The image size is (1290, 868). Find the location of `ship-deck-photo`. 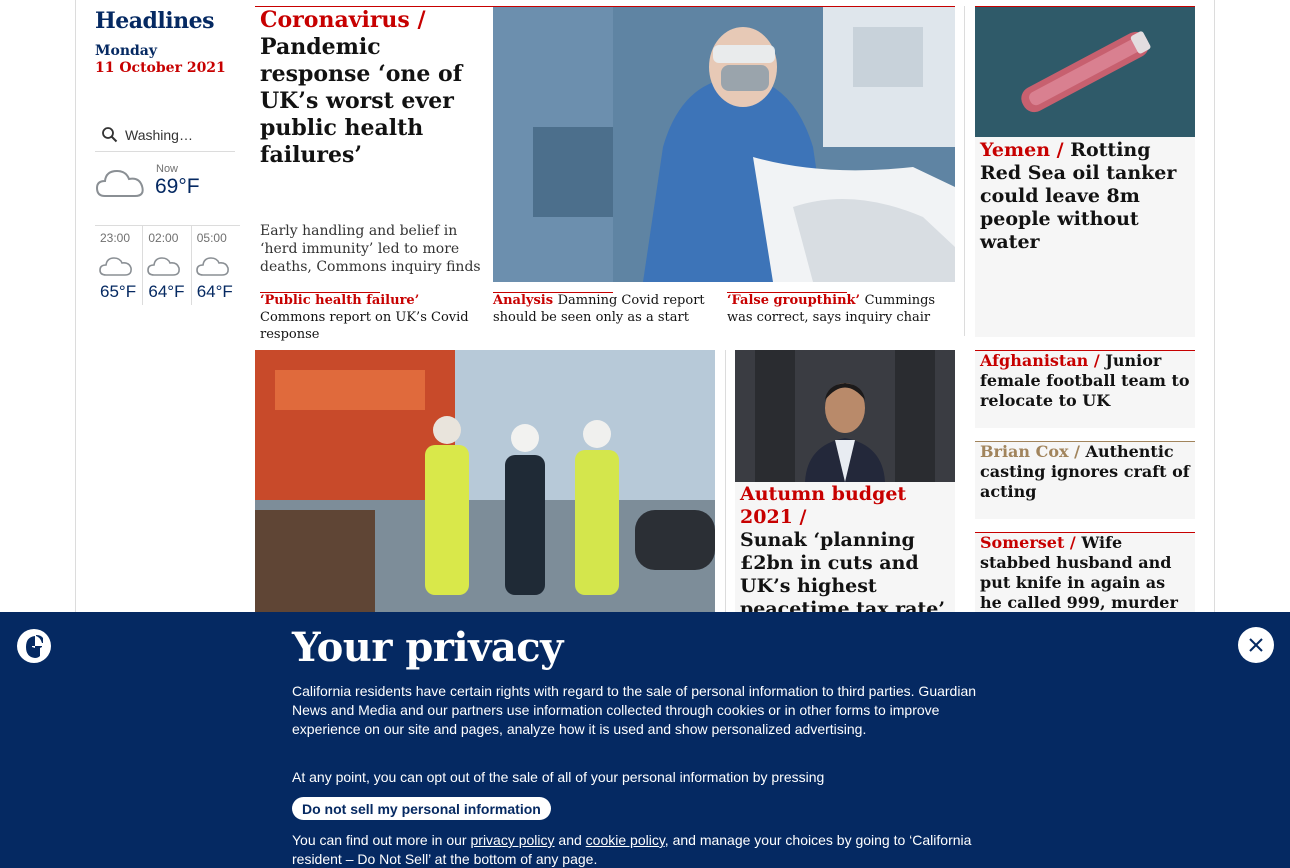

ship-deck-photo is located at coordinates (485, 481).